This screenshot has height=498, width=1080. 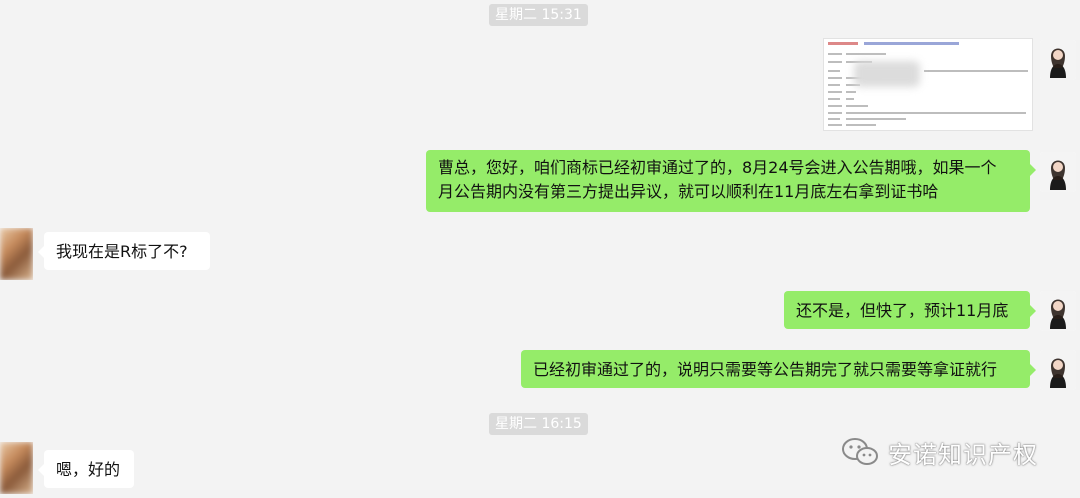 What do you see at coordinates (902, 310) in the screenshot?
I see `message-text: 还不是，但快了，预计11月底` at bounding box center [902, 310].